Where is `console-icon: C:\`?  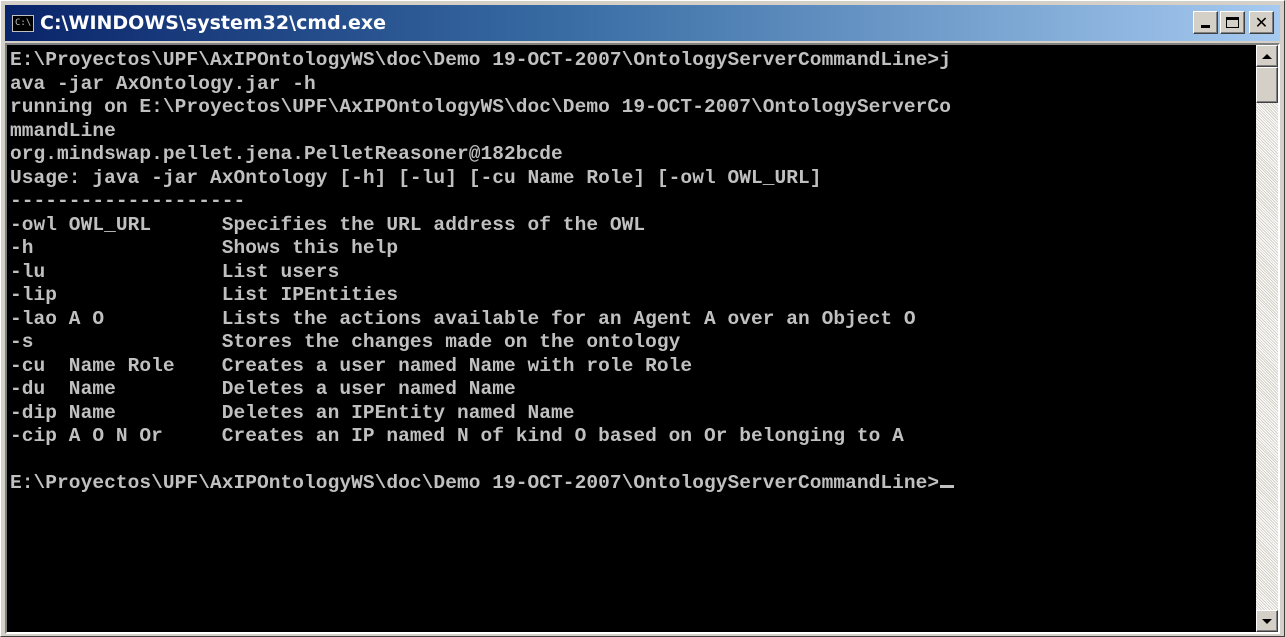 console-icon: C:\ is located at coordinates (23, 23).